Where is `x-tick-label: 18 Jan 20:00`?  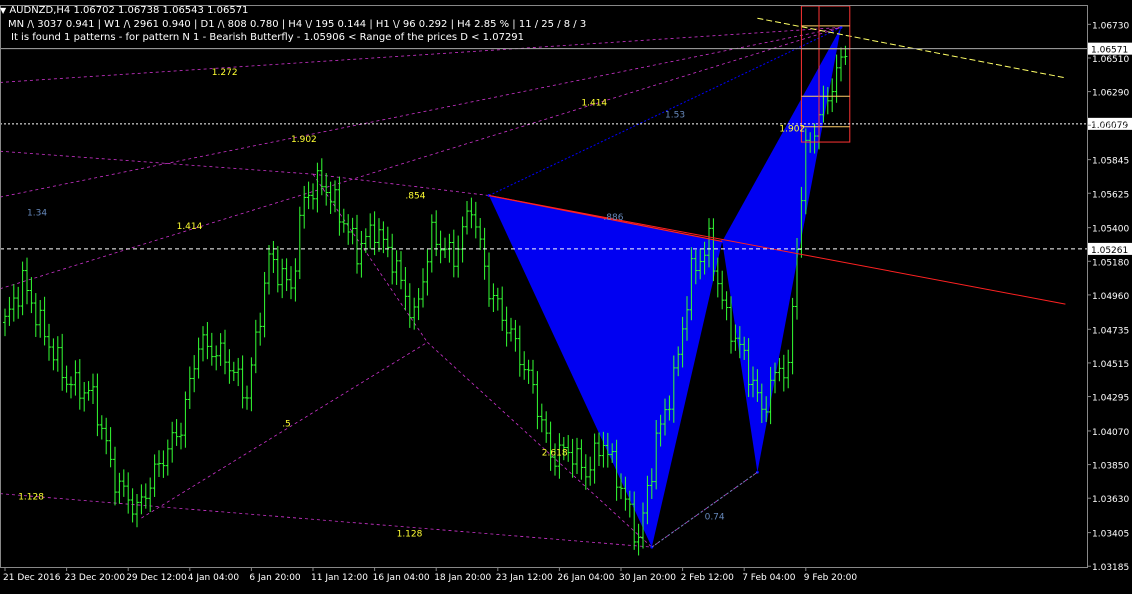 x-tick-label: 18 Jan 20:00 is located at coordinates (462, 578).